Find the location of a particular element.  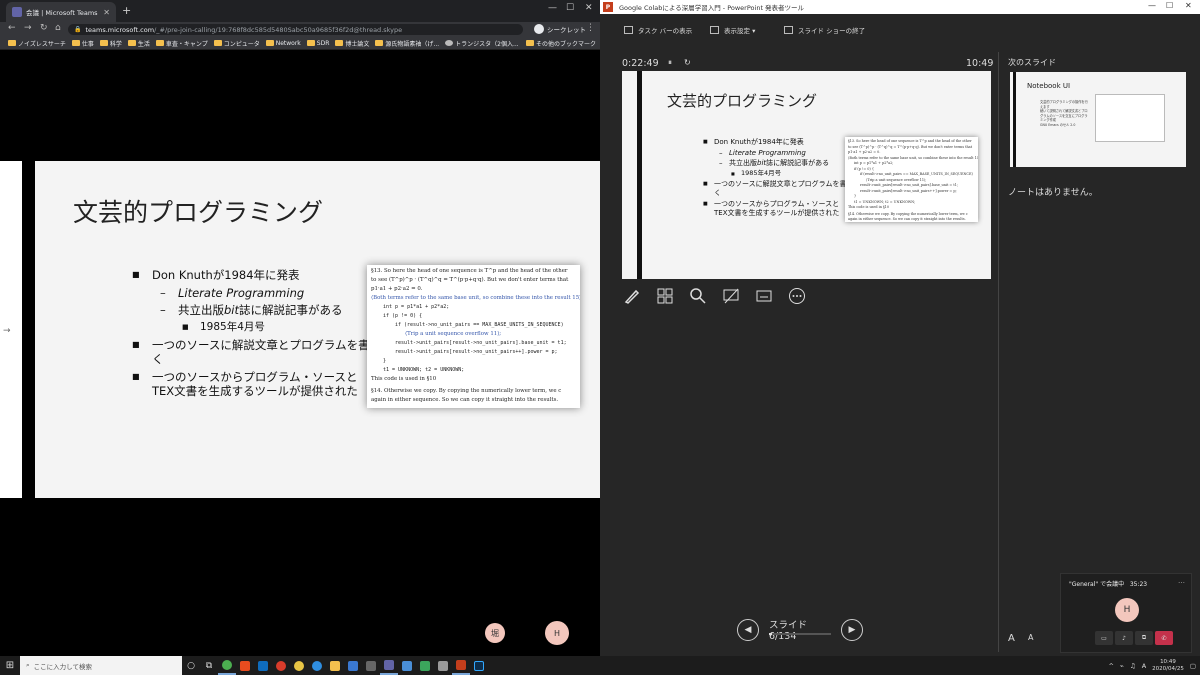

chrome-menu-icon: ⋮ is located at coordinates (590, 28).